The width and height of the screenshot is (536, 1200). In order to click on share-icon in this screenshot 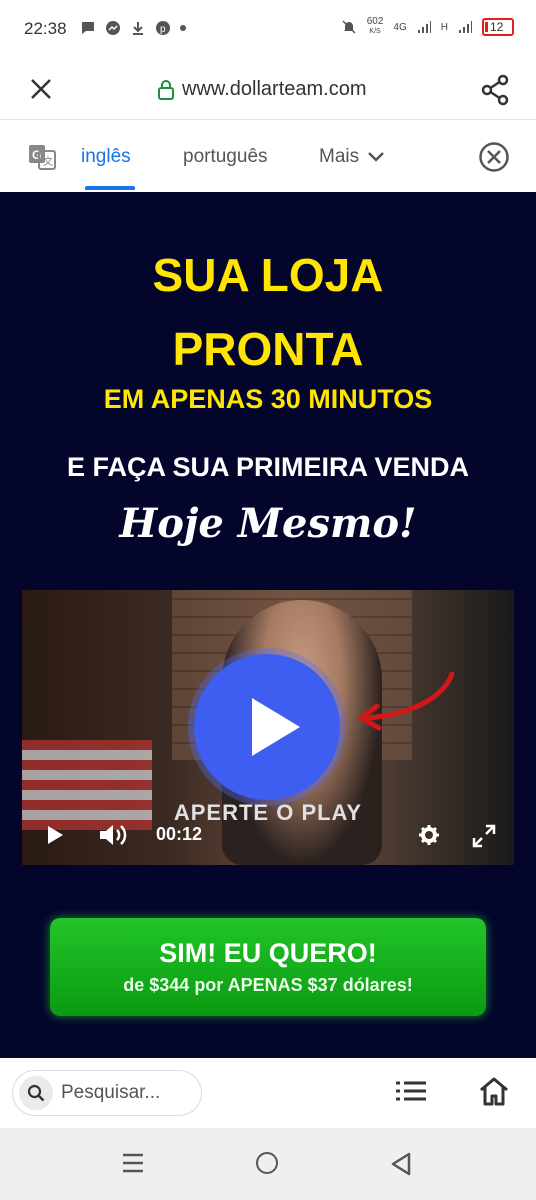, I will do `click(495, 90)`.